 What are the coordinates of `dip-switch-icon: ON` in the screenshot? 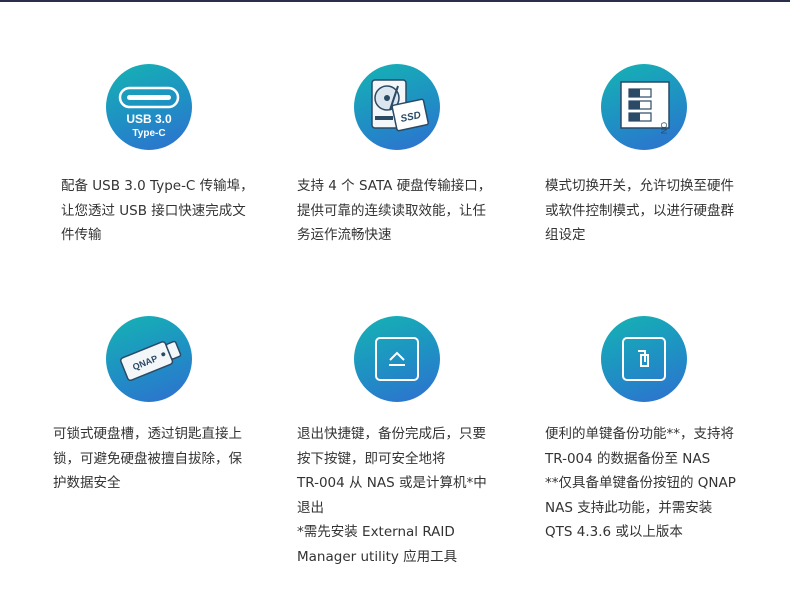 It's located at (644, 107).